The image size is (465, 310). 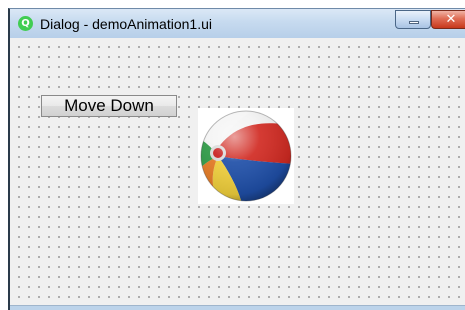 I want to click on minimize-button, so click(x=413, y=19).